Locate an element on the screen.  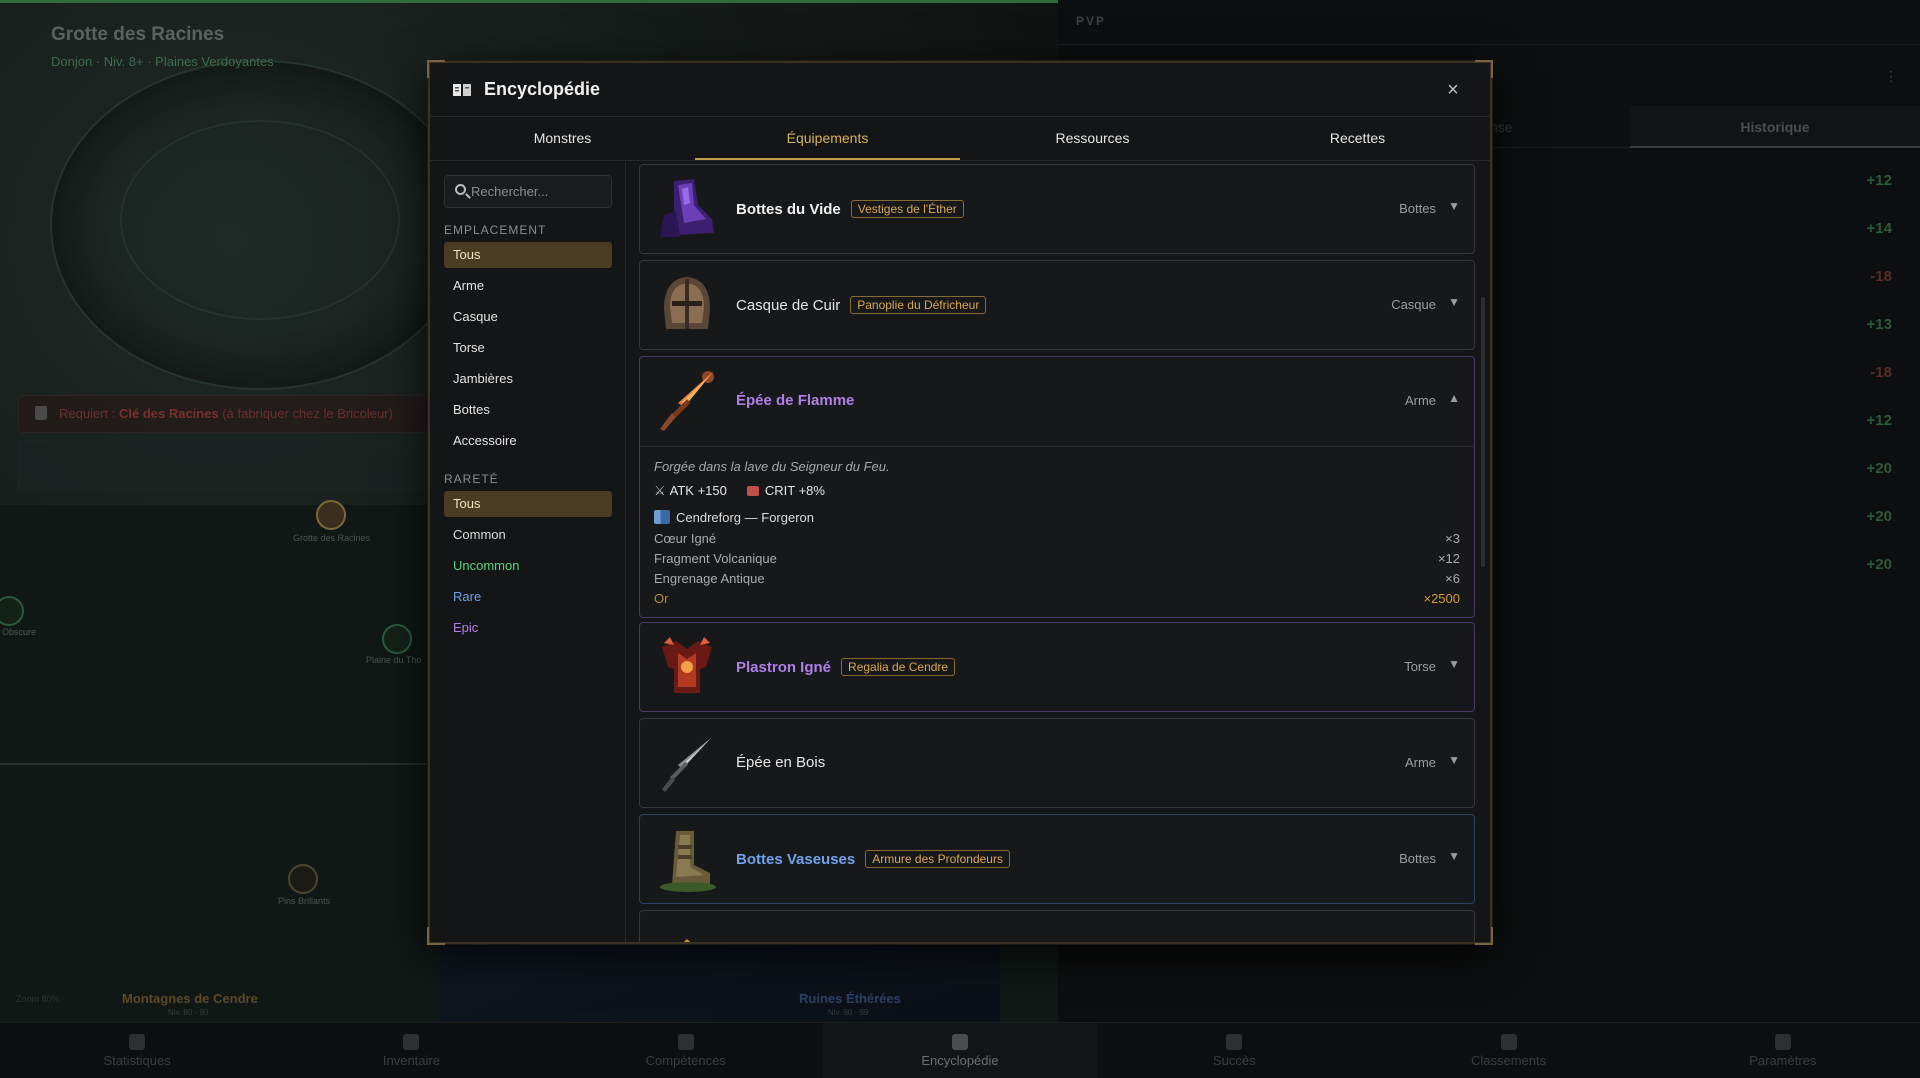
item-card-partial is located at coordinates (1057, 926).